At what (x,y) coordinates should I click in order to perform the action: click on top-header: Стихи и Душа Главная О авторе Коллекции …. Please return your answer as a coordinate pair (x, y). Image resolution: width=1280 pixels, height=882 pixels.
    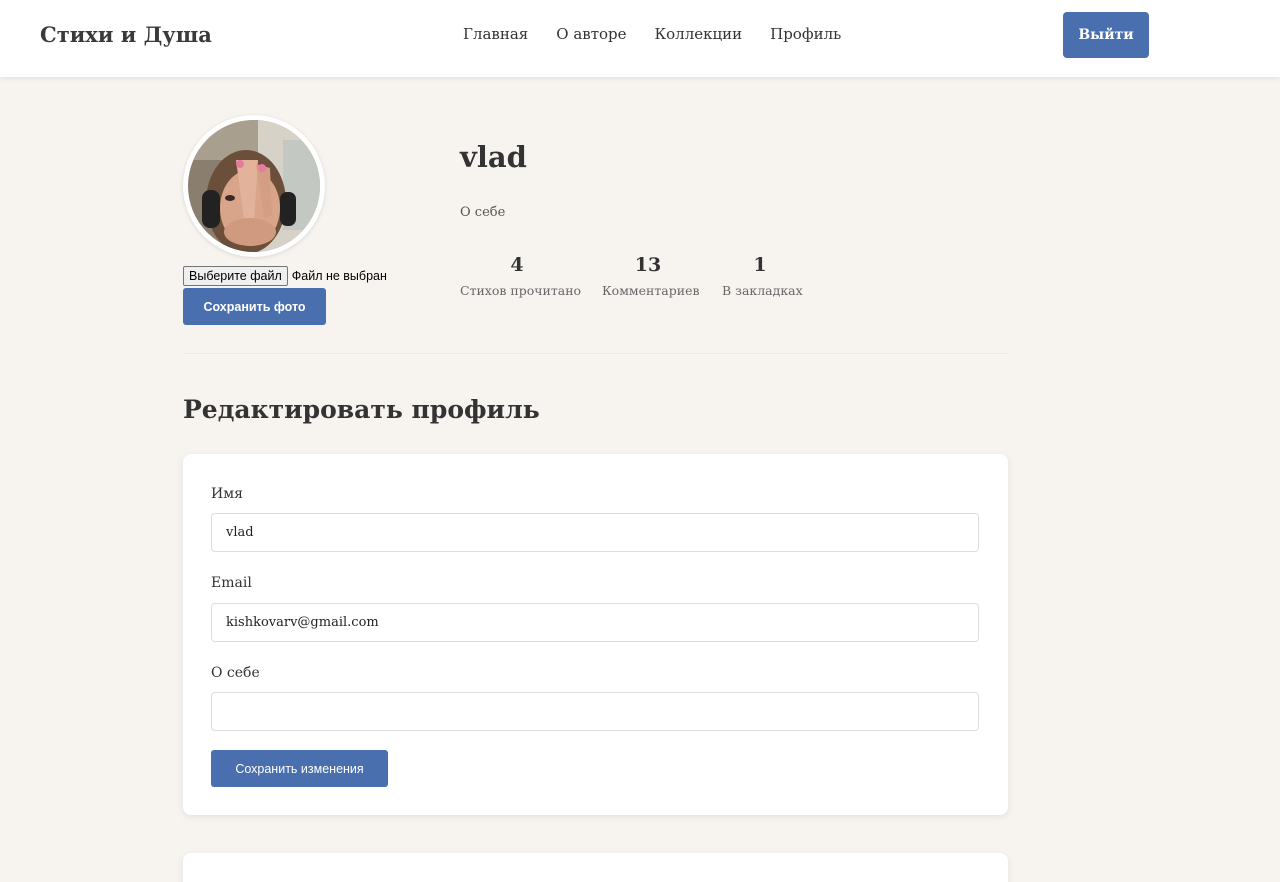
    Looking at the image, I should click on (640, 38).